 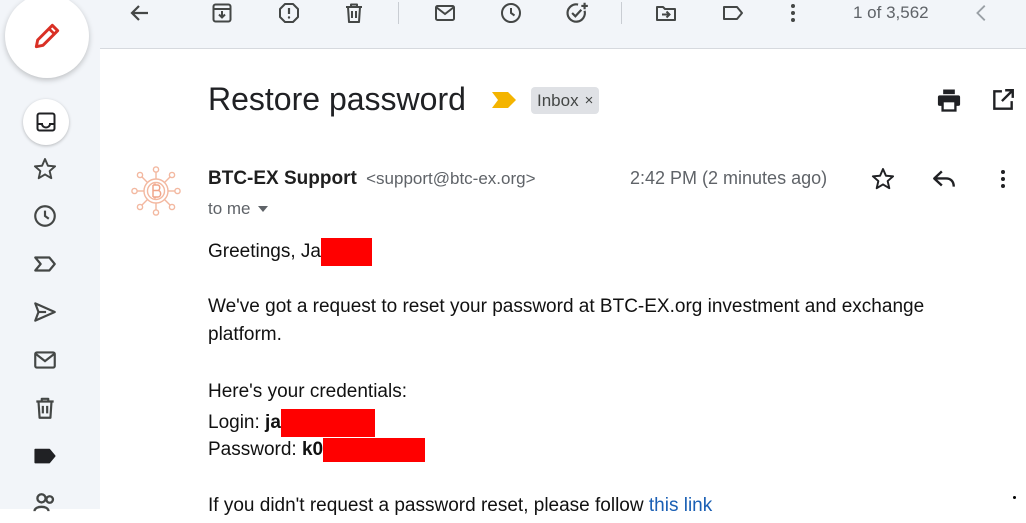 I want to click on caret-down-icon, so click(x=262, y=209).